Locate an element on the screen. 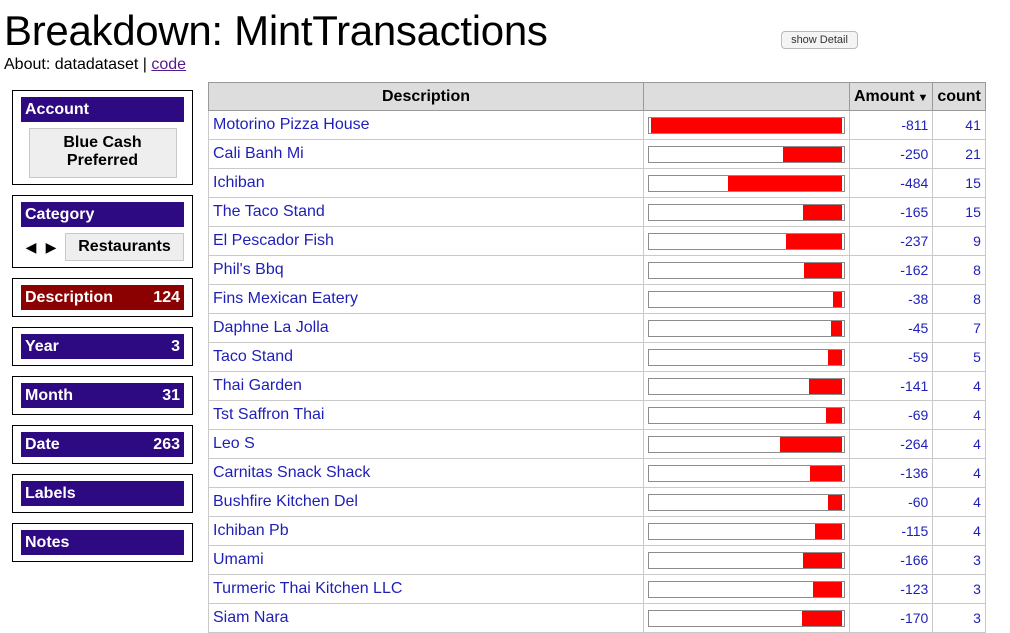 Image resolution: width=1010 pixels, height=633 pixels. description-cell: Motorino Pizza House is located at coordinates (426, 125).